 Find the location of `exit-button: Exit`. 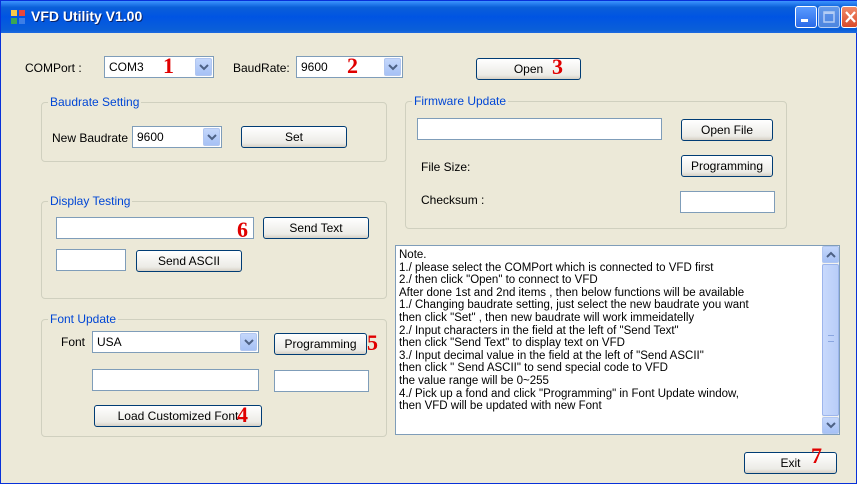

exit-button: Exit is located at coordinates (790, 463).